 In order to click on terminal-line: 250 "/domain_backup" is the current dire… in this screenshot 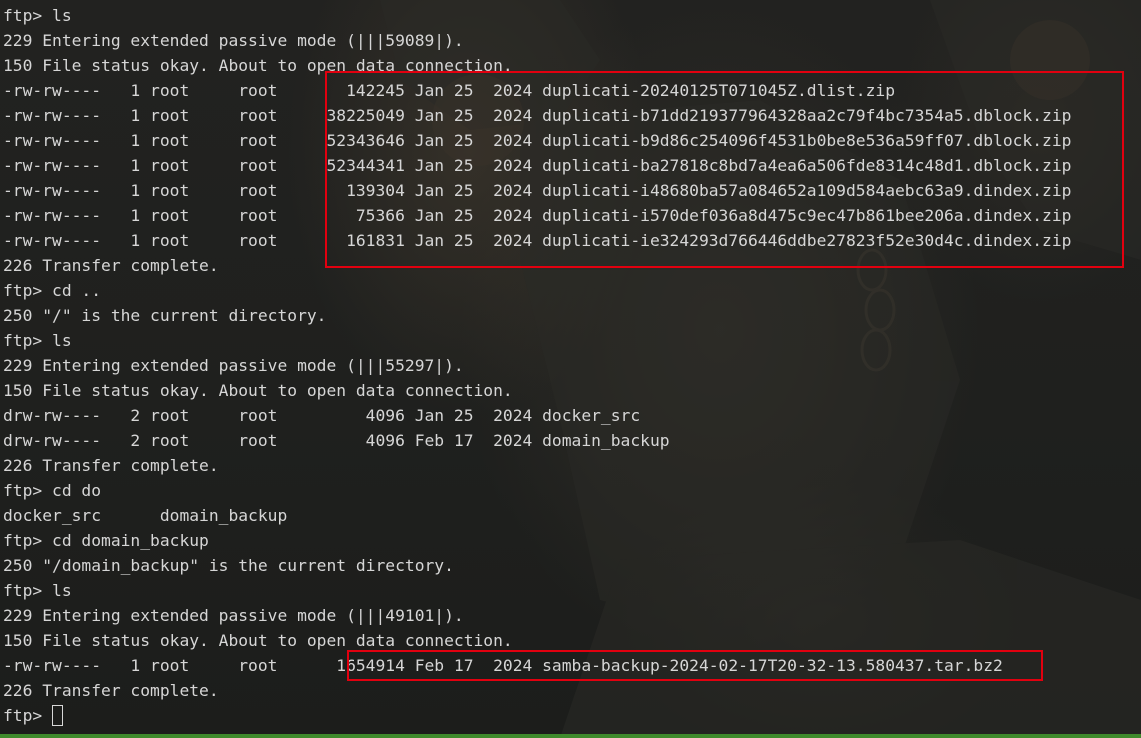, I will do `click(228, 565)`.